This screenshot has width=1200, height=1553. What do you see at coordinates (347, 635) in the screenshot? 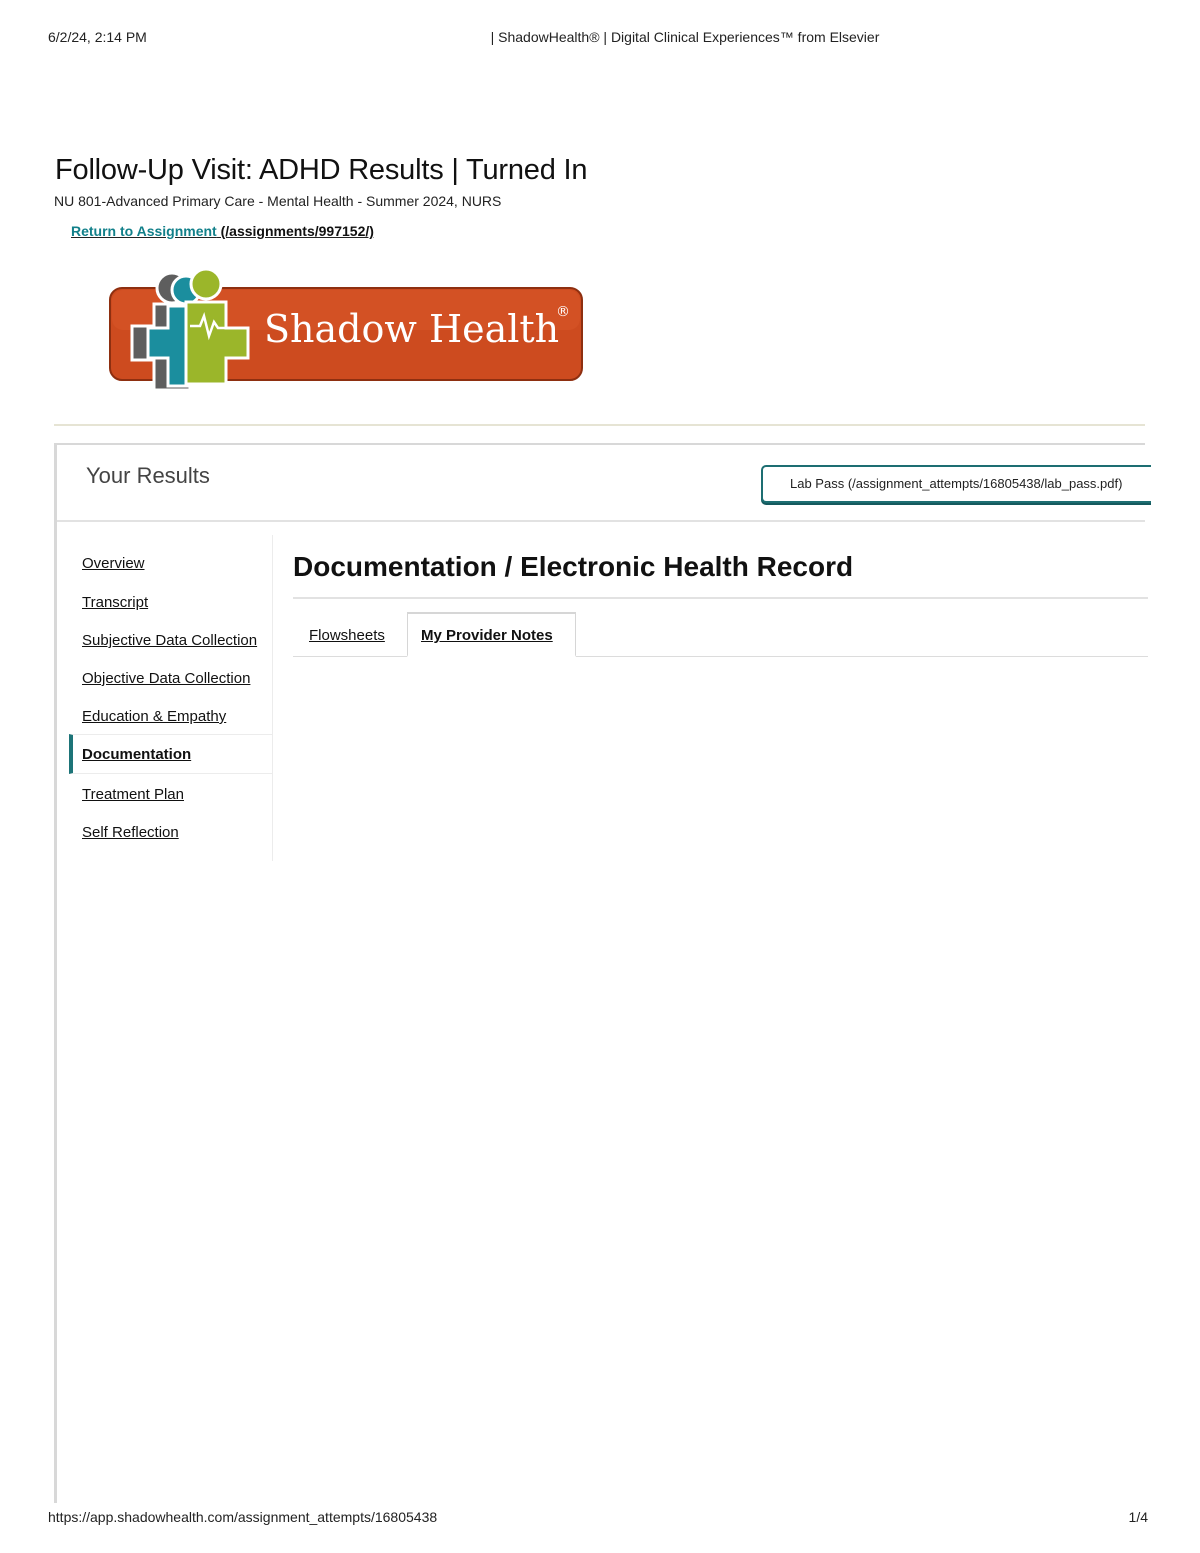
I see `tab-flowsheets: Flowsheets` at bounding box center [347, 635].